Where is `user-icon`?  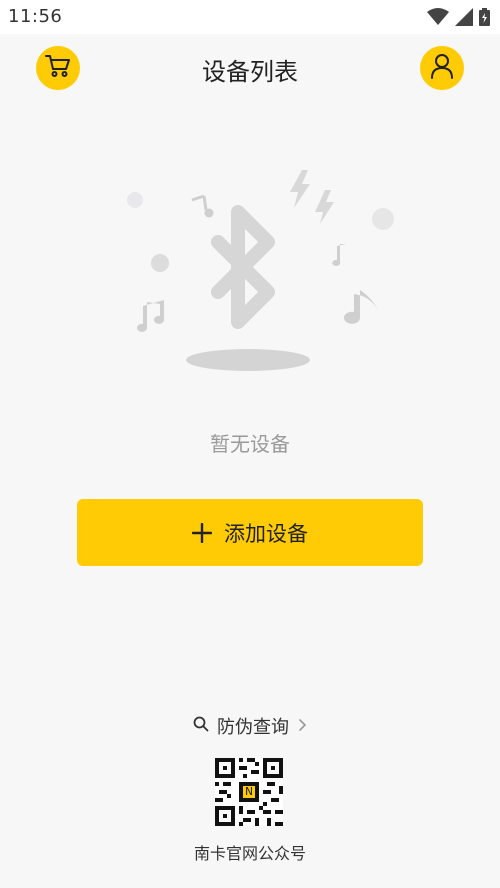
user-icon is located at coordinates (442, 68).